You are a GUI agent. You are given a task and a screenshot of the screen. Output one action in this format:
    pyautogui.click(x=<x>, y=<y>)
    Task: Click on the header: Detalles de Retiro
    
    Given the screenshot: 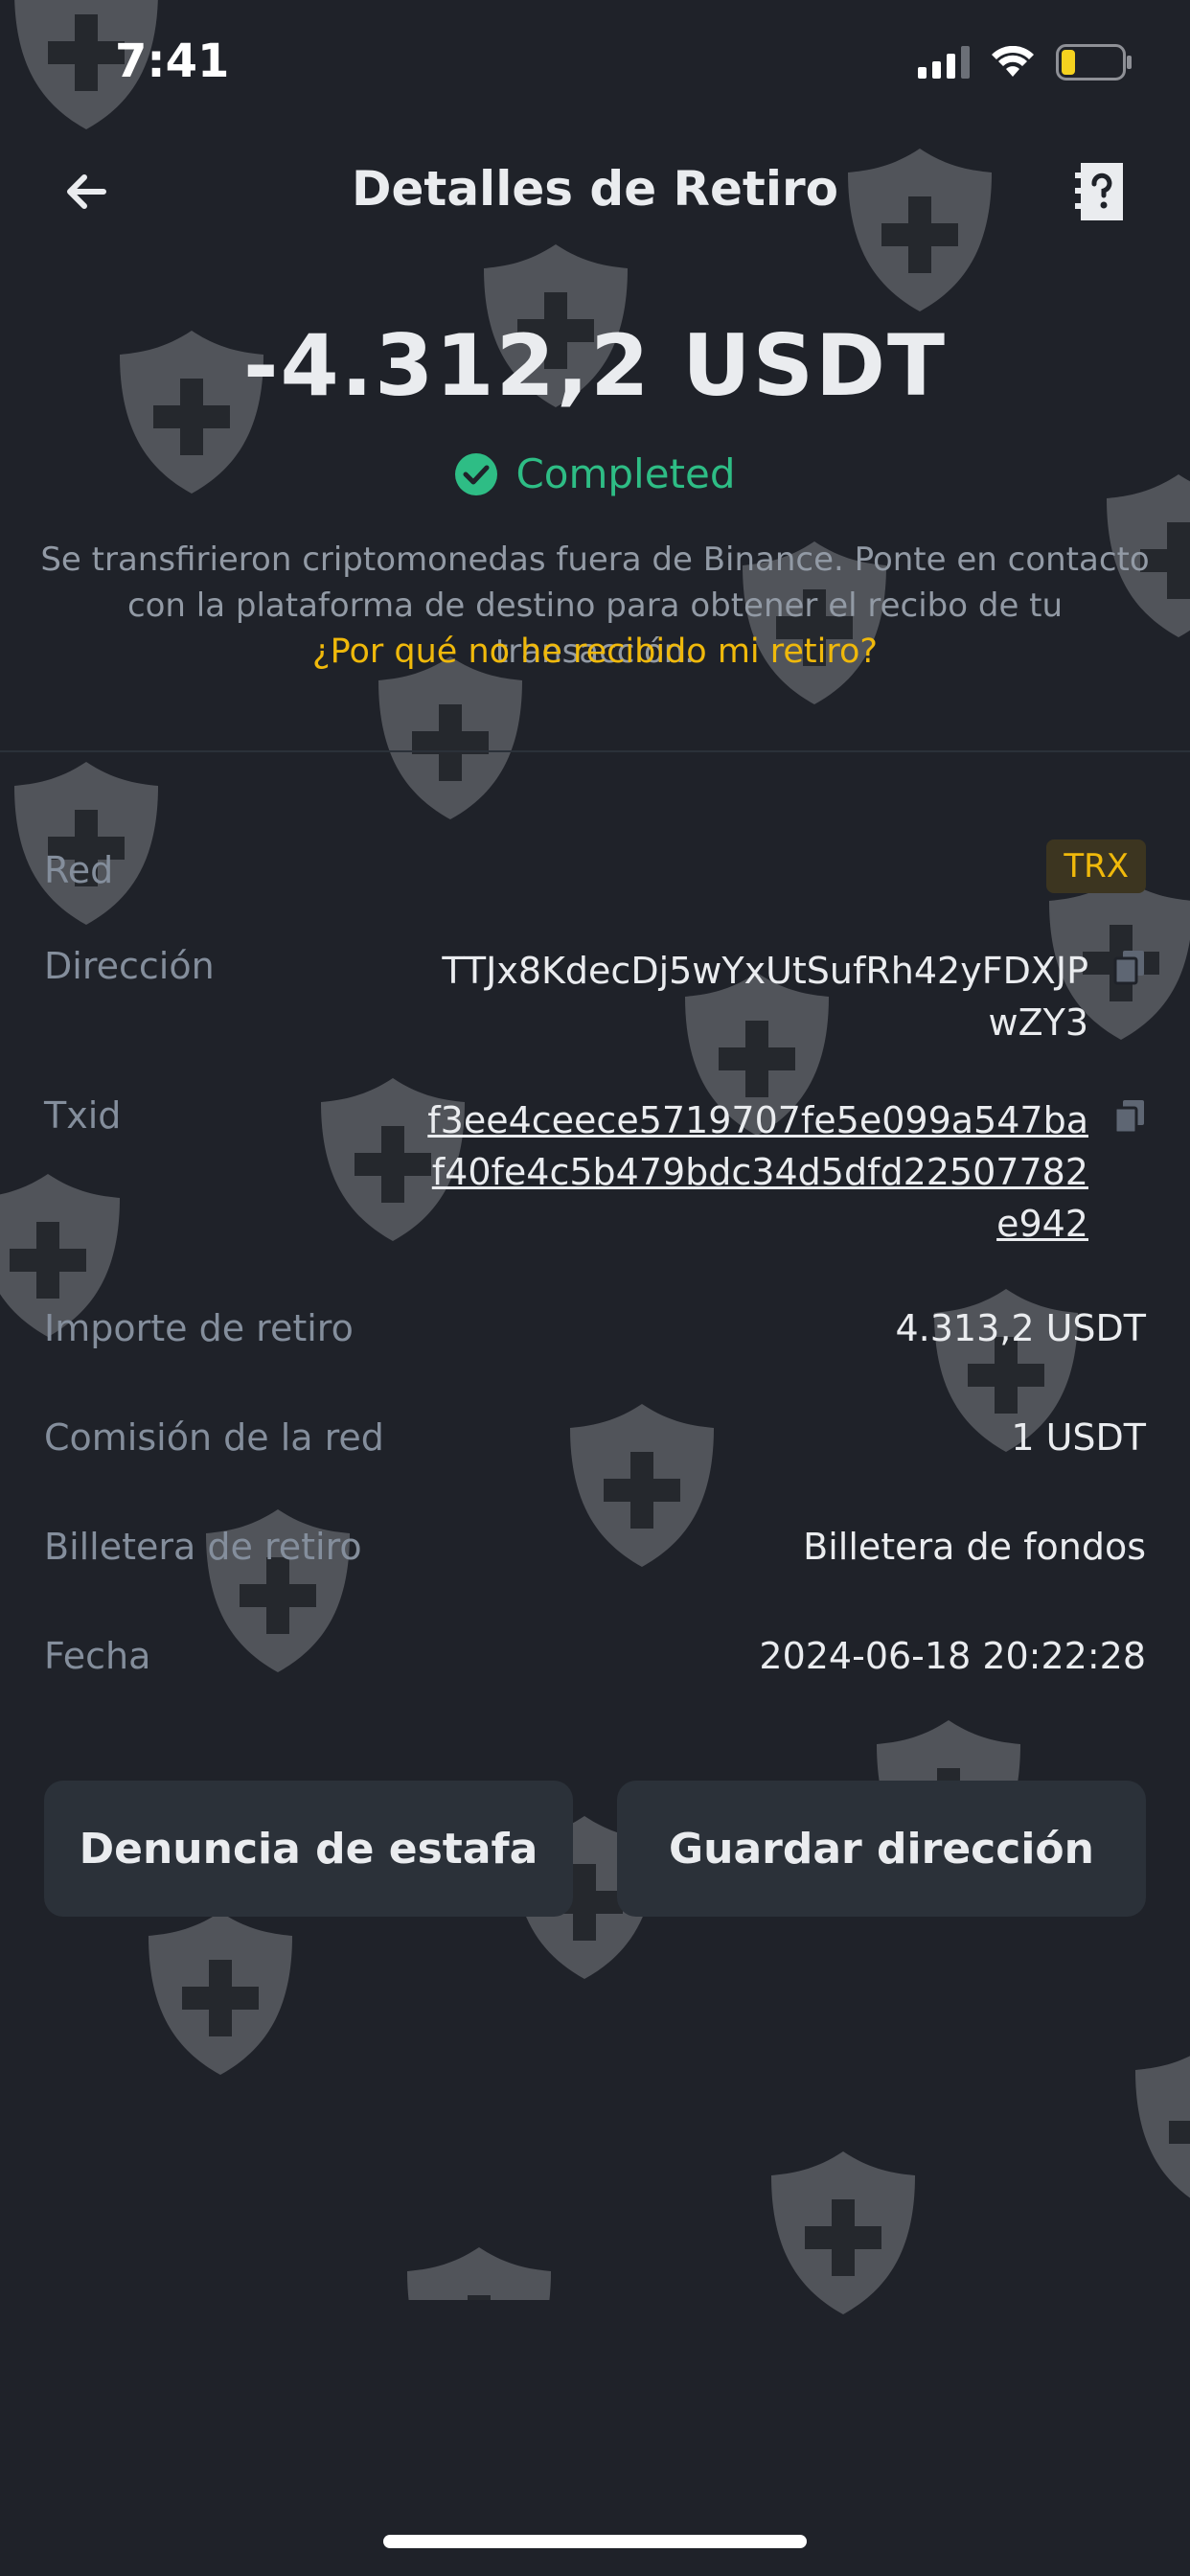 What is the action you would take?
    pyautogui.click(x=595, y=192)
    